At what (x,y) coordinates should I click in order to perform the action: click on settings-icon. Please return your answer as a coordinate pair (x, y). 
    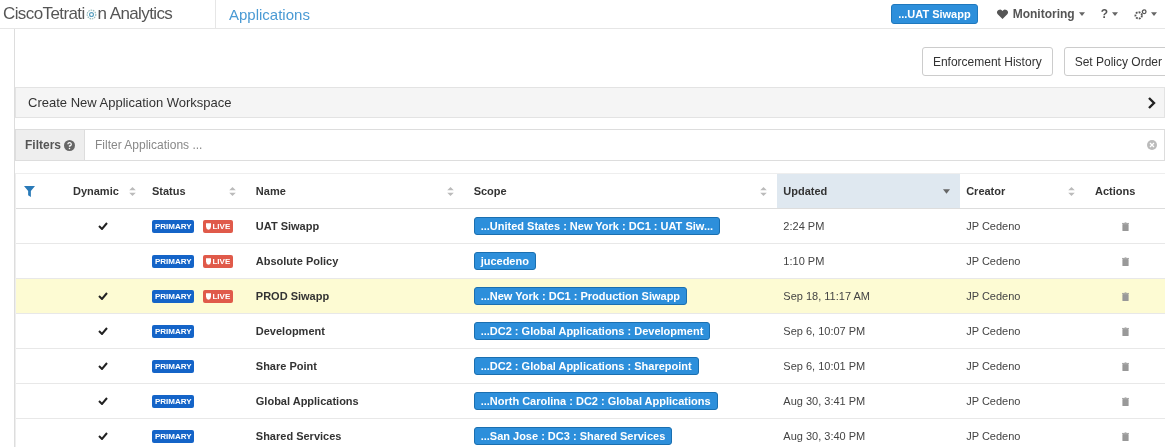
    Looking at the image, I should click on (1140, 14).